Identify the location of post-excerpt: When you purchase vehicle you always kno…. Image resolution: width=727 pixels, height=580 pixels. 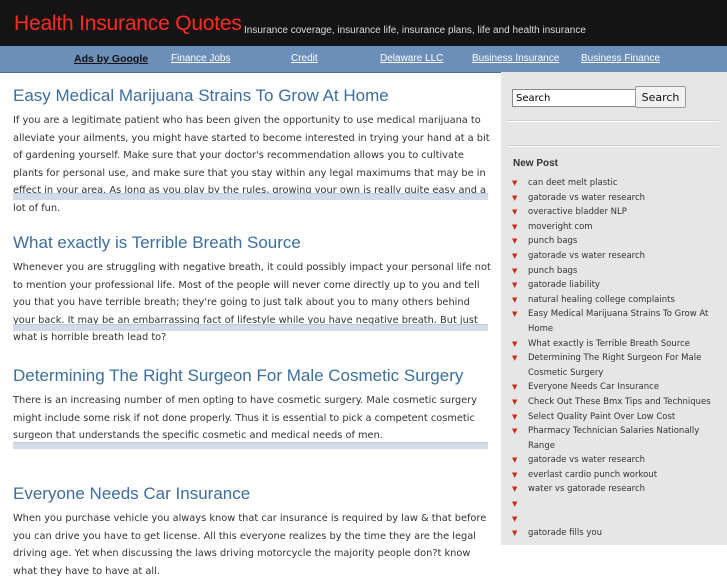
(250, 545).